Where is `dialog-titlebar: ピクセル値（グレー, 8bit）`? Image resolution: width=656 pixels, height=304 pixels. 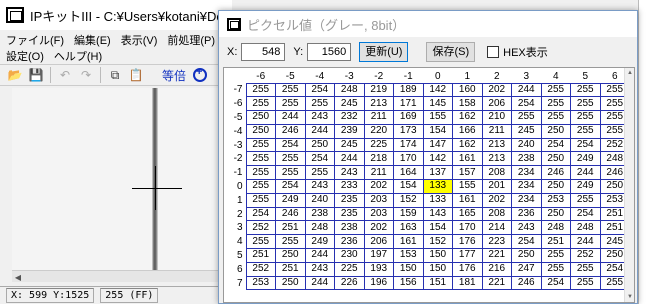
dialog-titlebar: ピクセル値（グレー, 8bit） is located at coordinates (428, 24).